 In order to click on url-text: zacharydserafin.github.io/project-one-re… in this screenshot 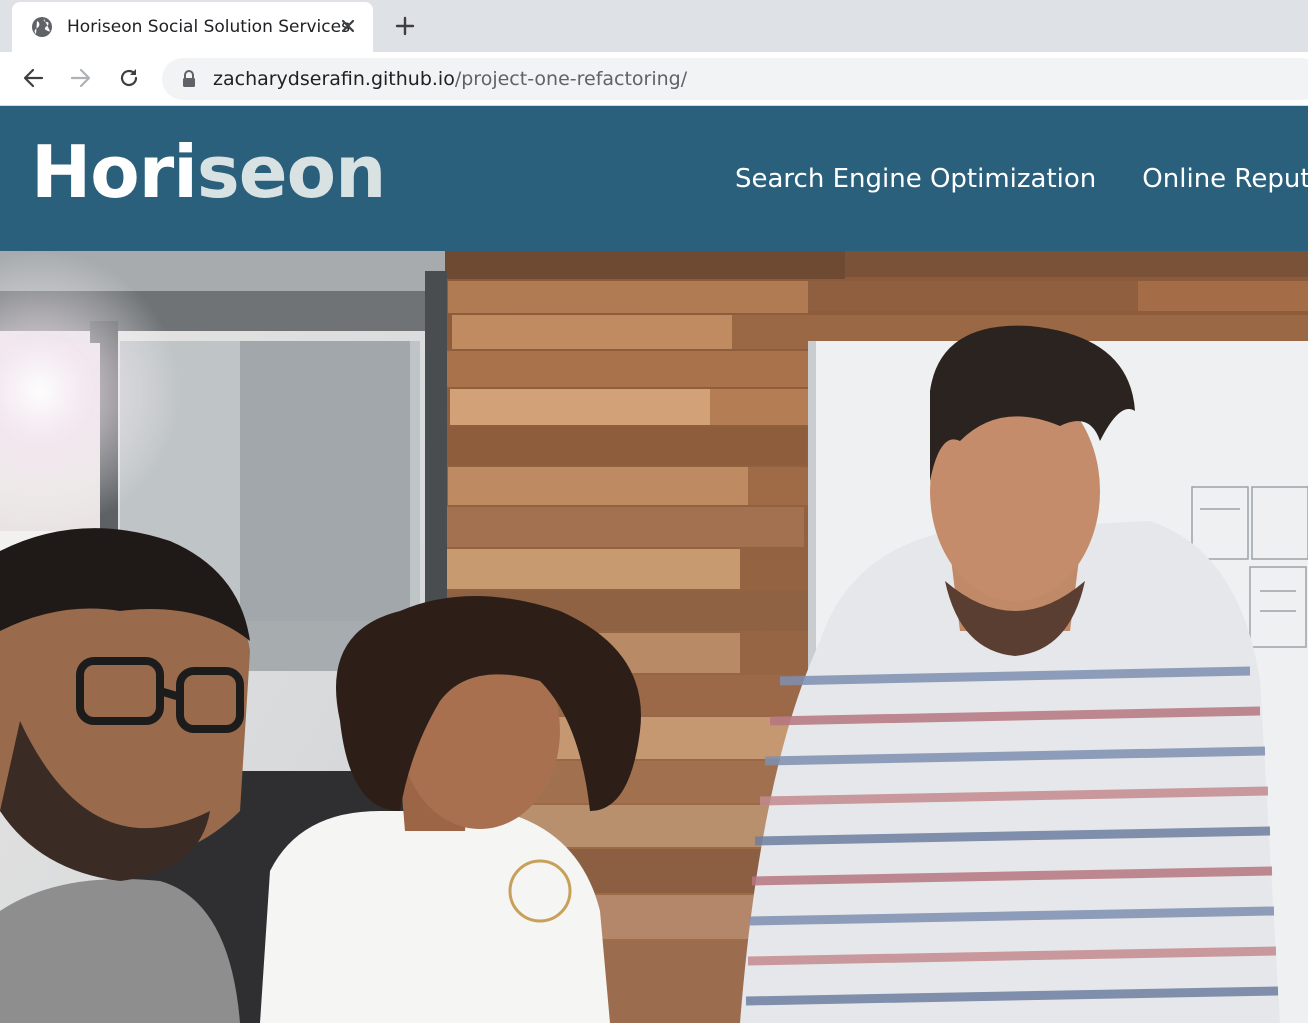, I will do `click(450, 79)`.